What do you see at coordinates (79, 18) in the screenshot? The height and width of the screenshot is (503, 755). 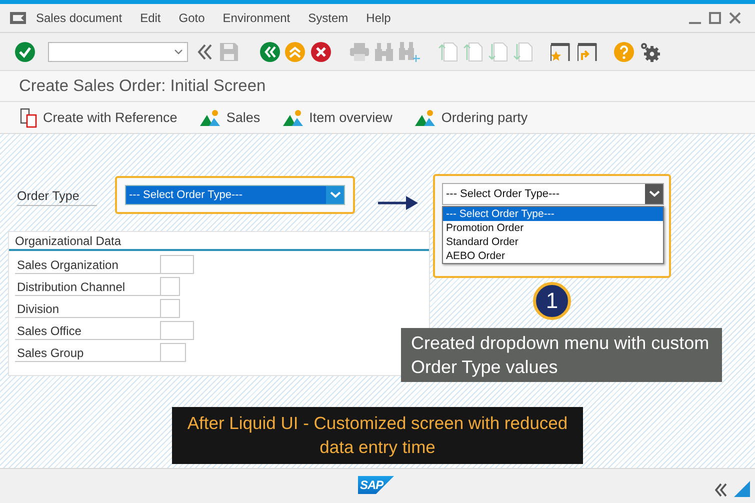 I see `menu-item: Sales document` at bounding box center [79, 18].